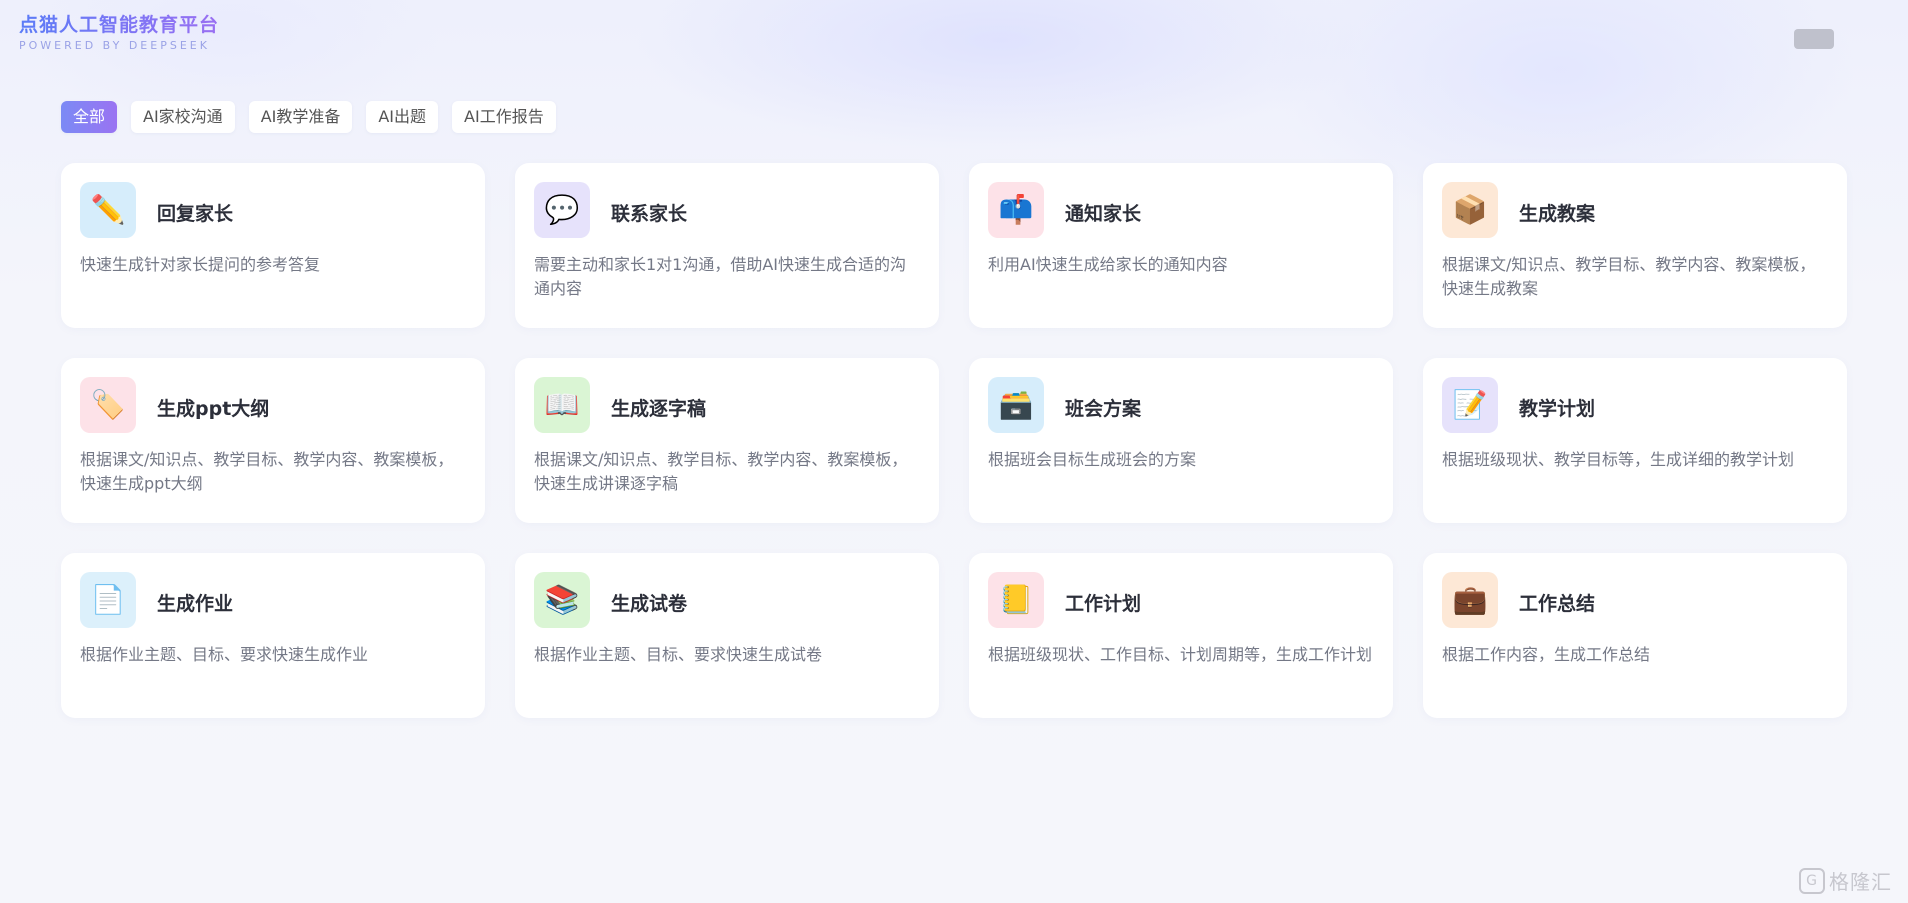 The image size is (1908, 903). I want to click on briefcase-icon: 💼, so click(1470, 600).